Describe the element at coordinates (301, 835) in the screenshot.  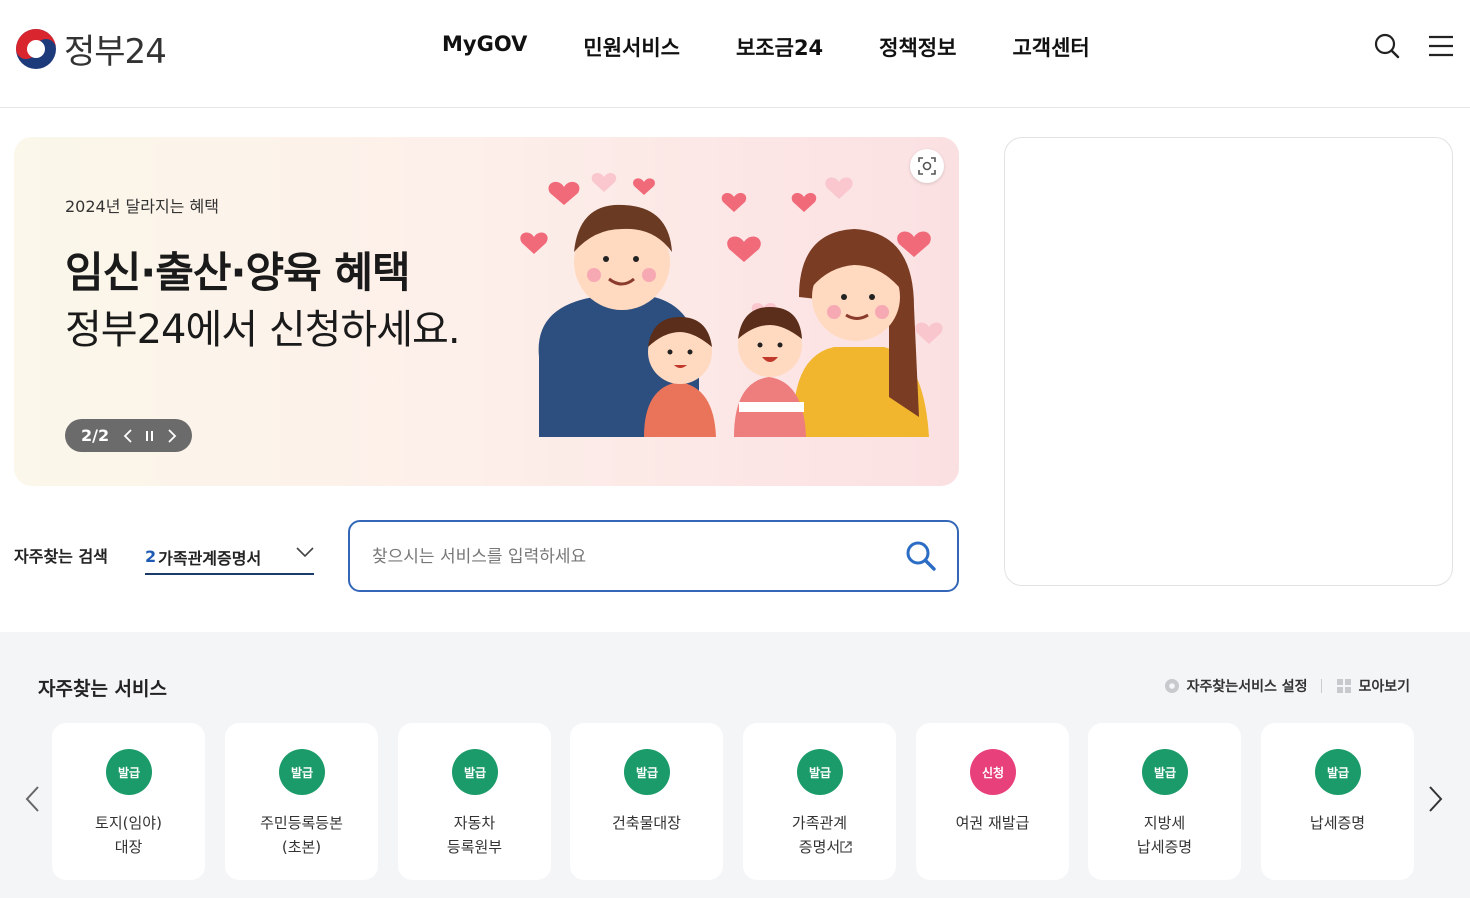
I see `service-card-label: 주민등록등본 (초본)` at that location.